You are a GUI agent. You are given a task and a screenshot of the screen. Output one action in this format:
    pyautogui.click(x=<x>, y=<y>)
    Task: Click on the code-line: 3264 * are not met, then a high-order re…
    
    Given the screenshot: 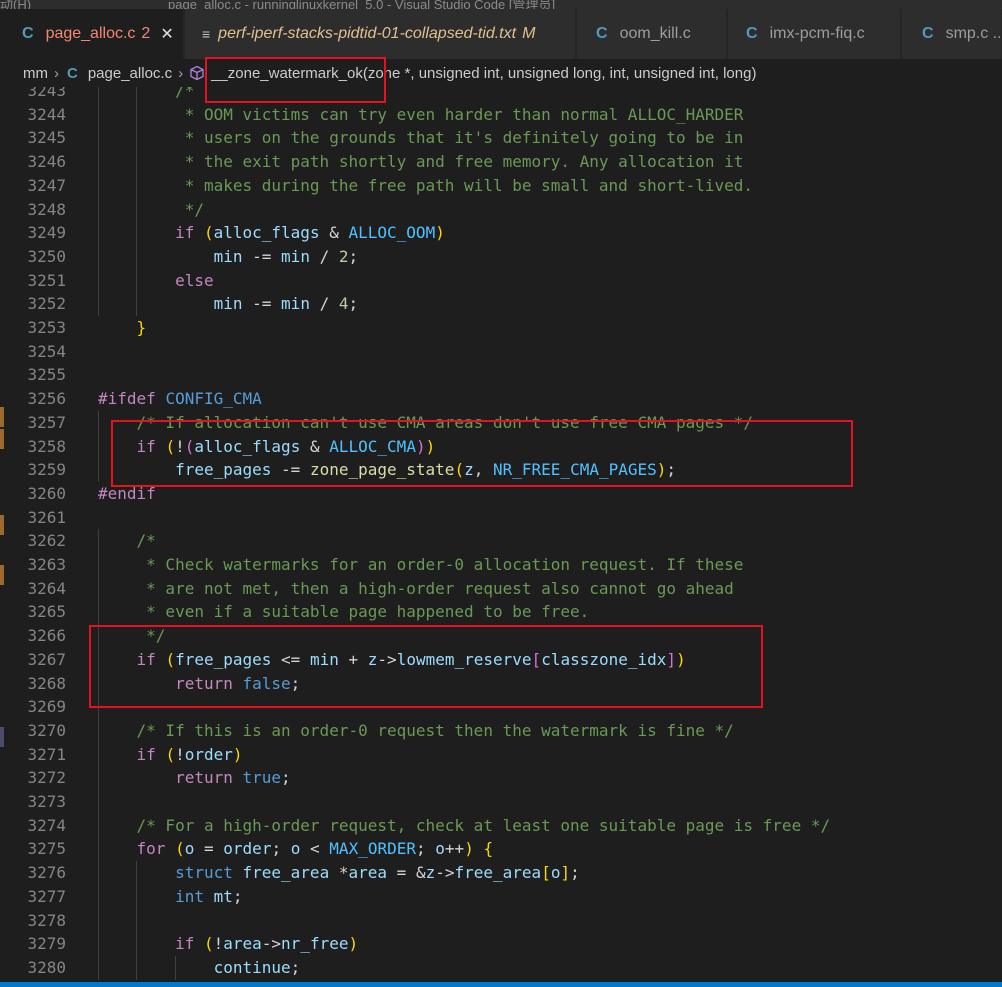 What is the action you would take?
    pyautogui.click(x=501, y=589)
    